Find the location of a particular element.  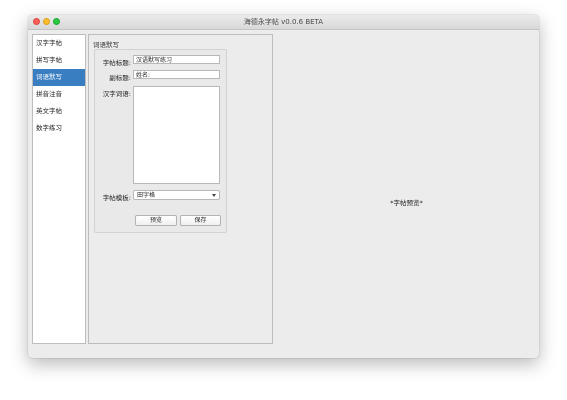

title-bar: 海德永字帖 v0.0.6 BETA is located at coordinates (283, 22).